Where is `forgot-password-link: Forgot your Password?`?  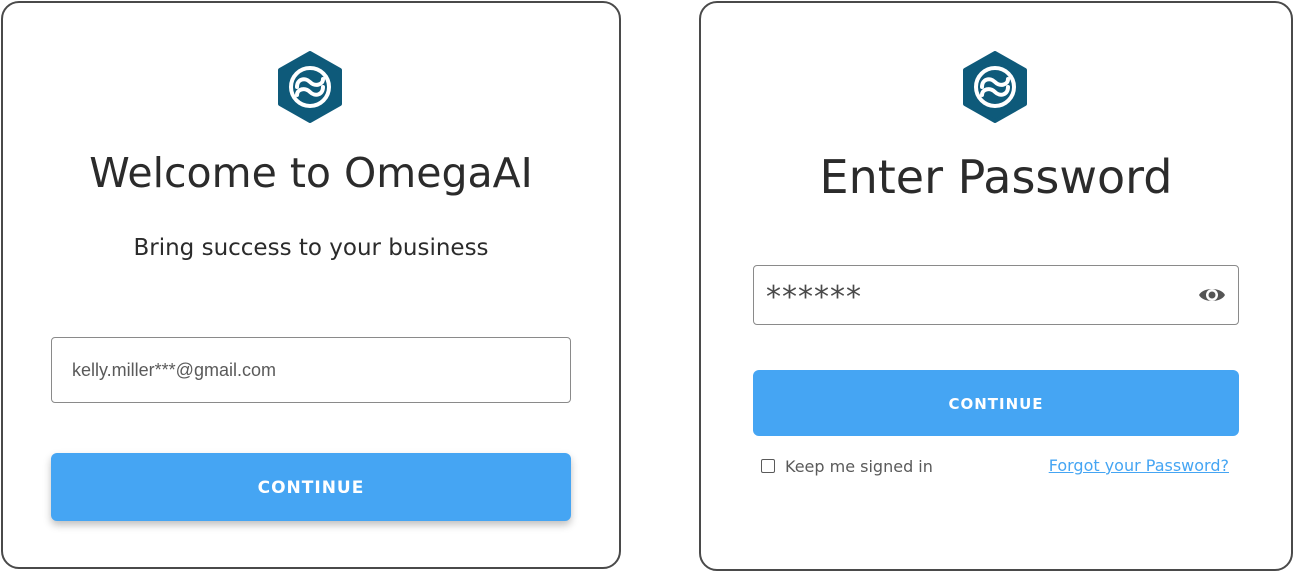
forgot-password-link: Forgot your Password? is located at coordinates (1139, 465).